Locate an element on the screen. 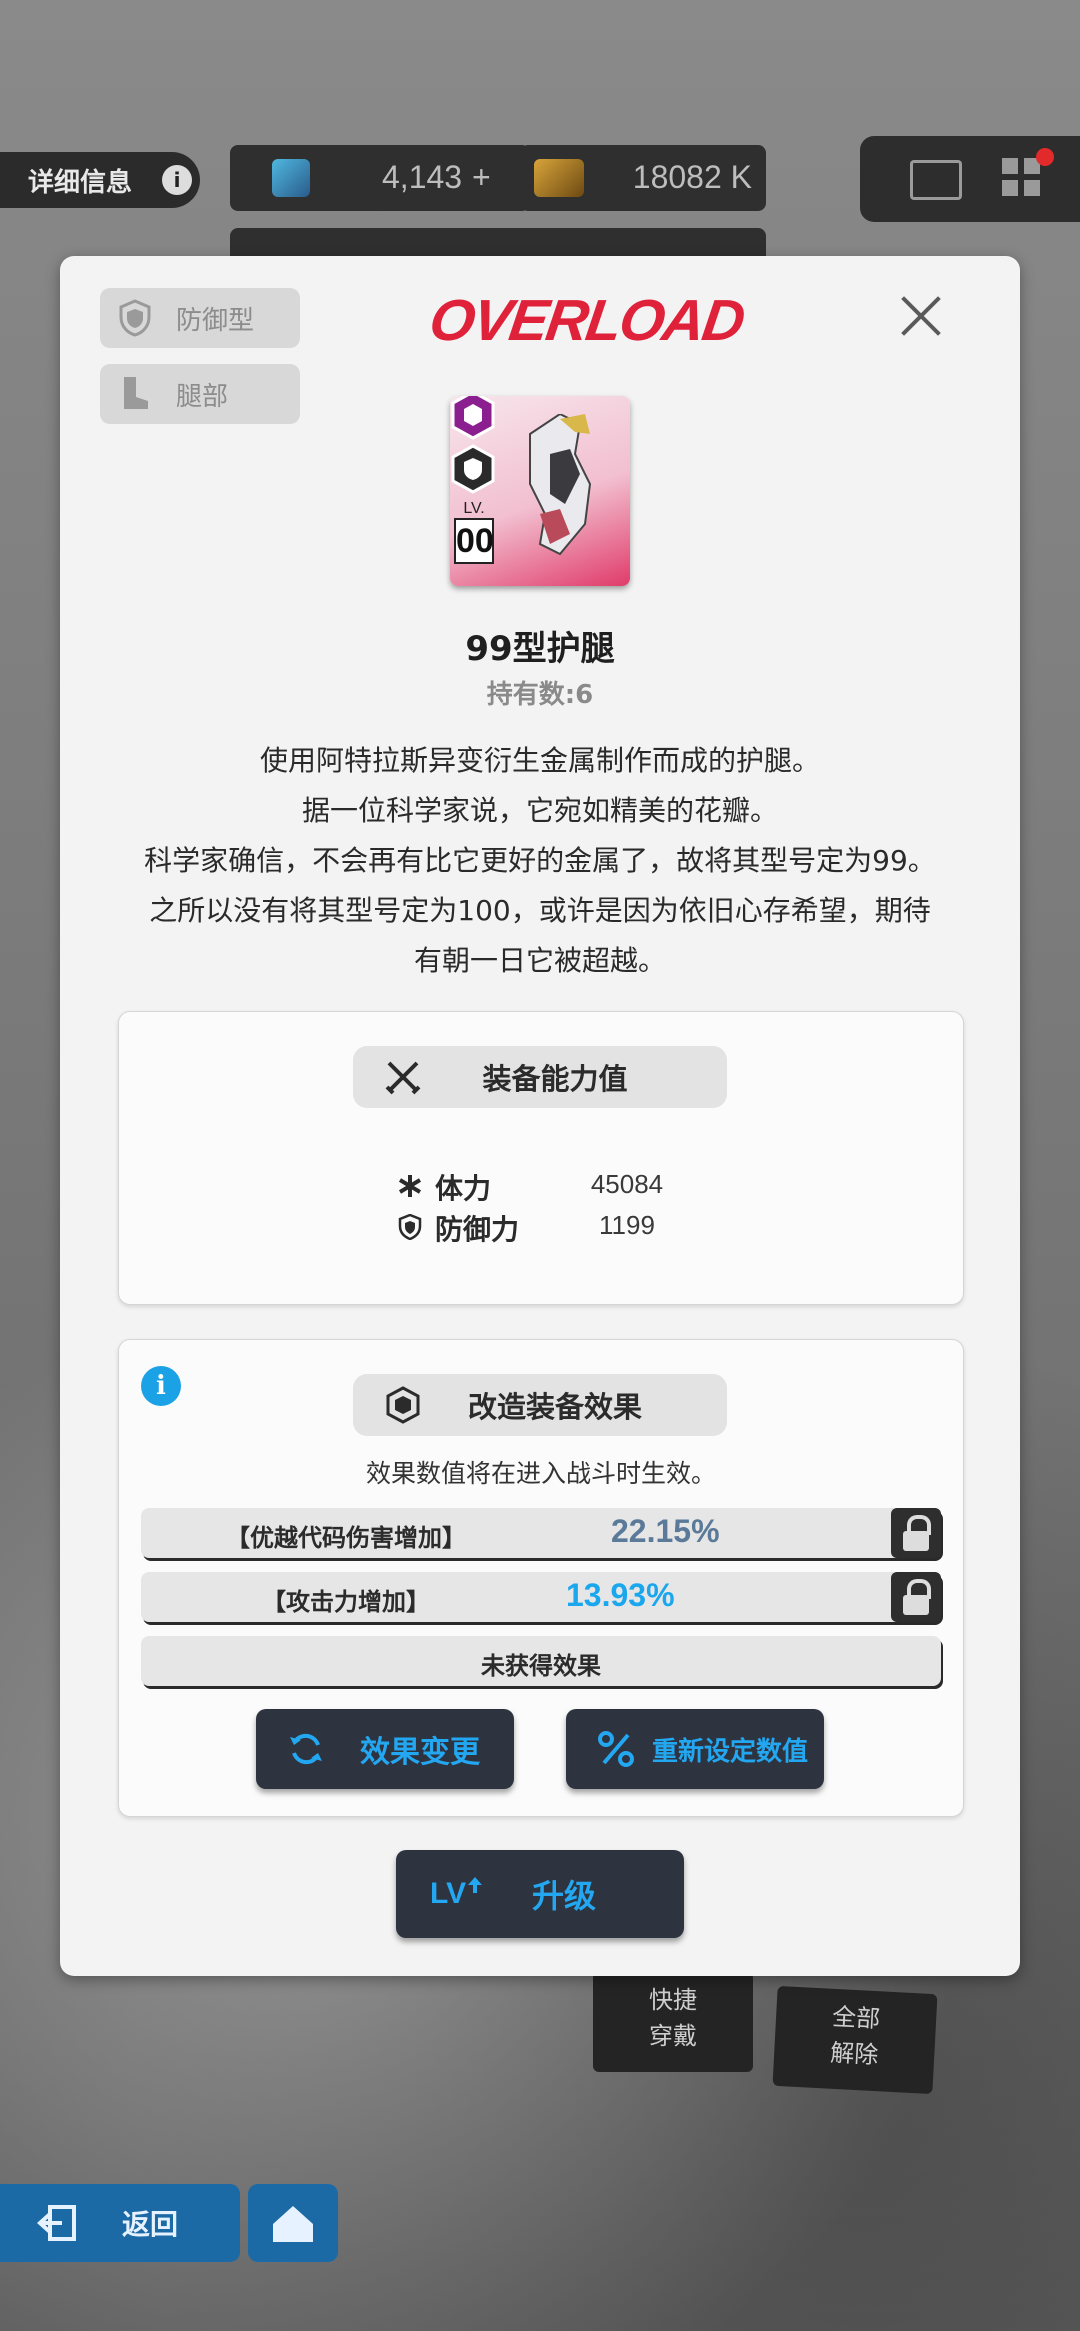 The height and width of the screenshot is (2331, 1080). effect-name: 【优越代码伤害增加】 is located at coordinates (346, 1538).